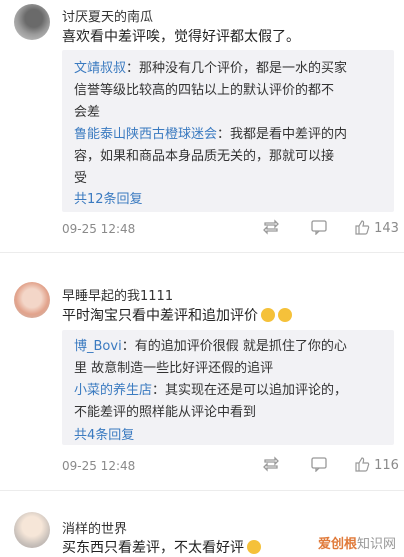  Describe the element at coordinates (87, 112) in the screenshot. I see `reply-line: 会差` at that location.